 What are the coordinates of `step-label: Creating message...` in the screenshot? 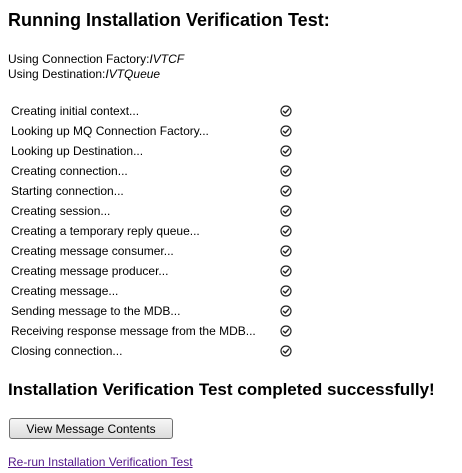 It's located at (65, 291).